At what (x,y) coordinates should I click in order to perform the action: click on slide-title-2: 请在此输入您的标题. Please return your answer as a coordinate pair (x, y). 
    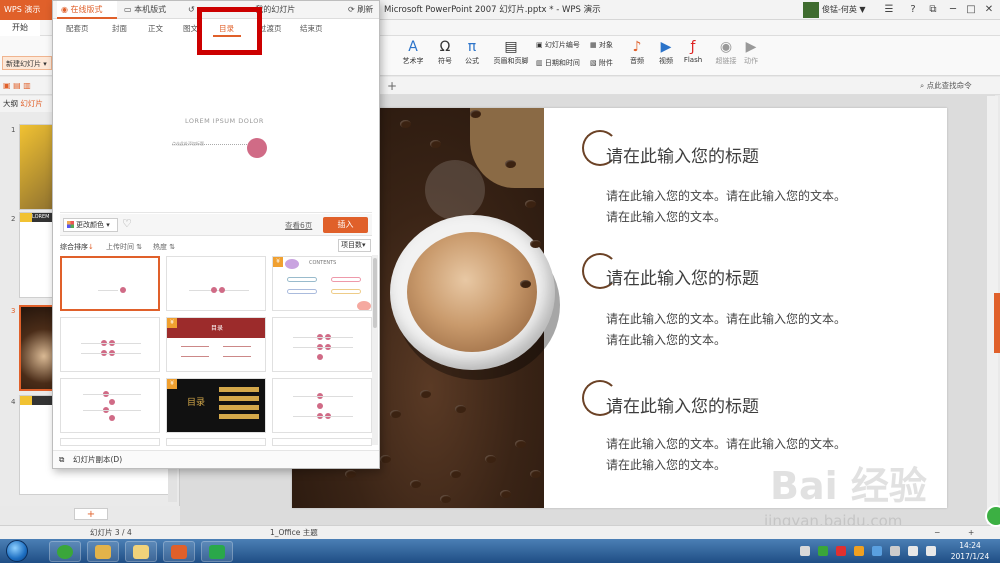
    Looking at the image, I should click on (682, 276).